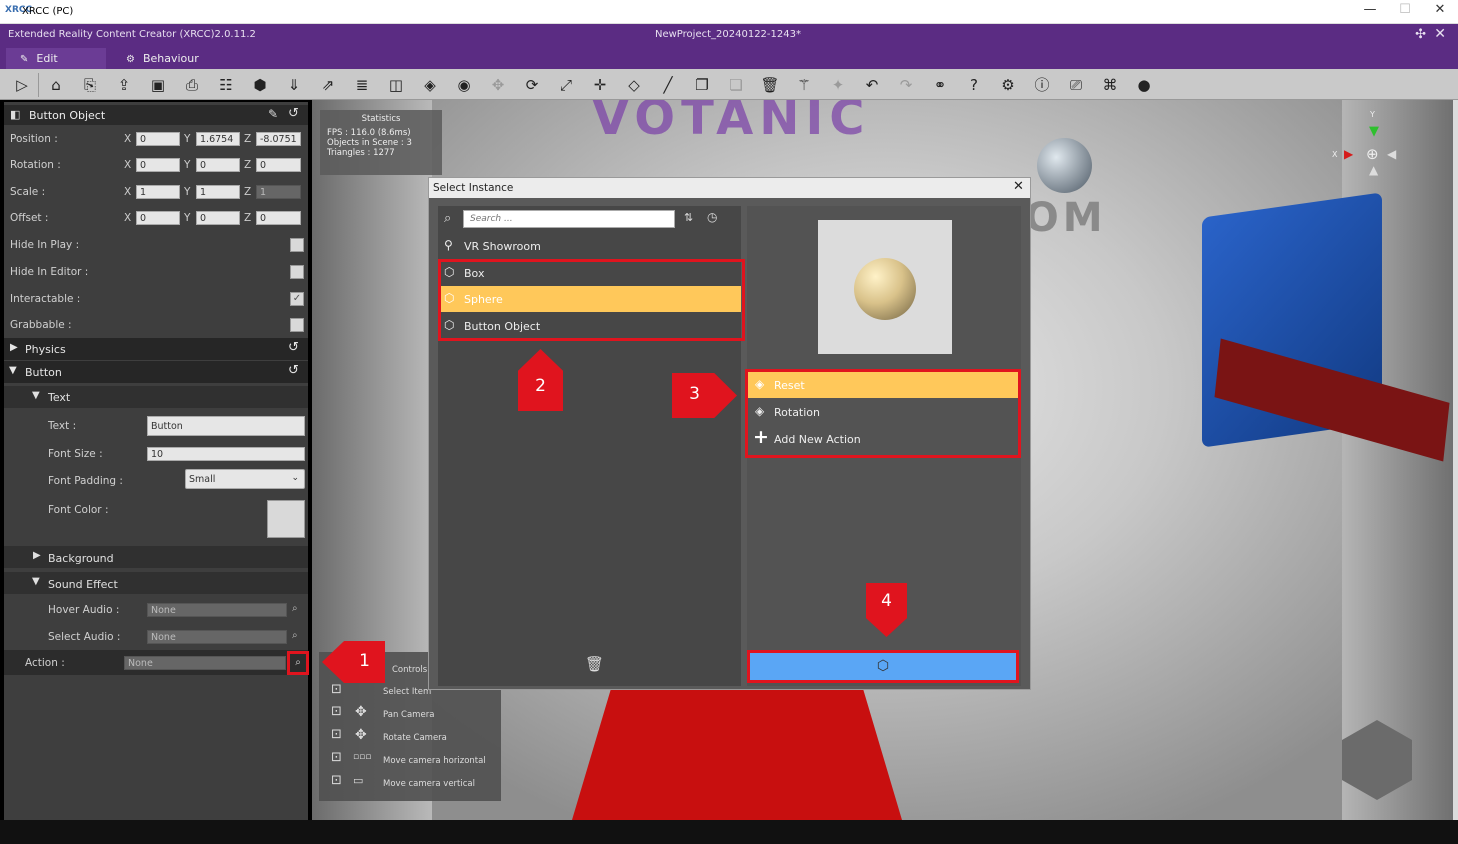 This screenshot has width=1458, height=844. What do you see at coordinates (124, 85) in the screenshot?
I see `export-icon: ⇪` at bounding box center [124, 85].